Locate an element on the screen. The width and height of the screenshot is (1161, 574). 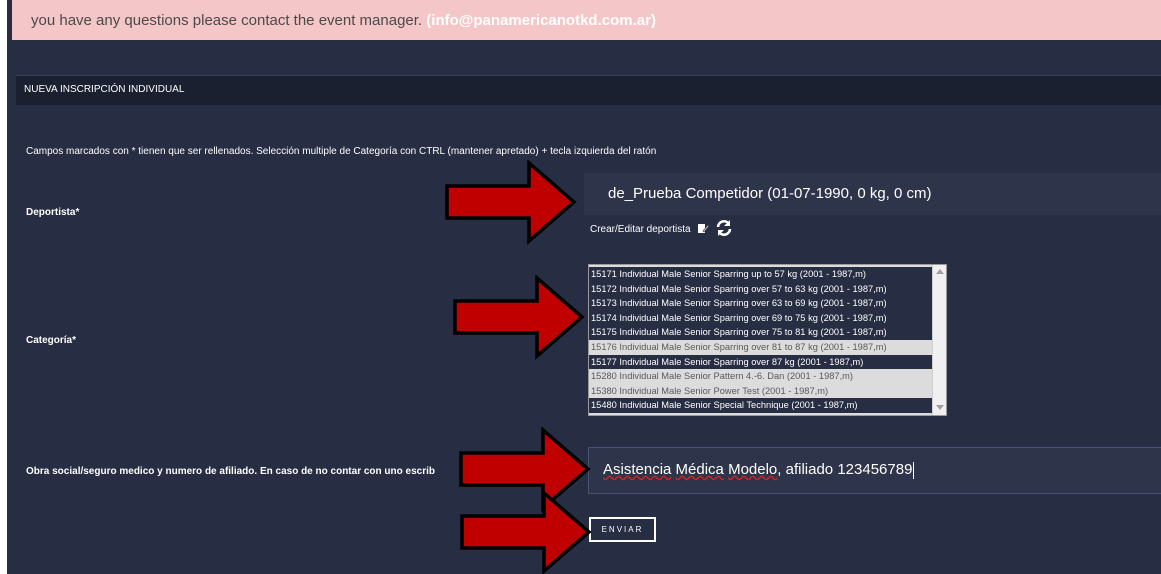
refresh-icon is located at coordinates (724, 229).